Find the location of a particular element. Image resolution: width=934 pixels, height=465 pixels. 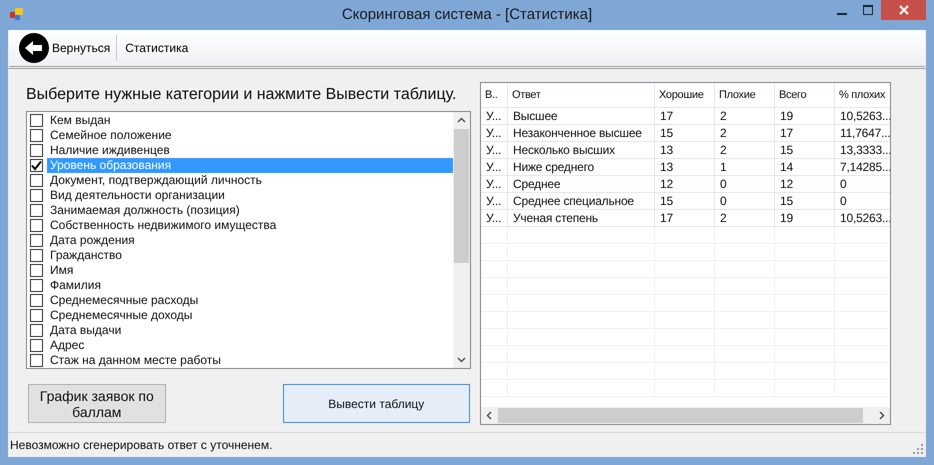

column-header: Ответ is located at coordinates (581, 95).